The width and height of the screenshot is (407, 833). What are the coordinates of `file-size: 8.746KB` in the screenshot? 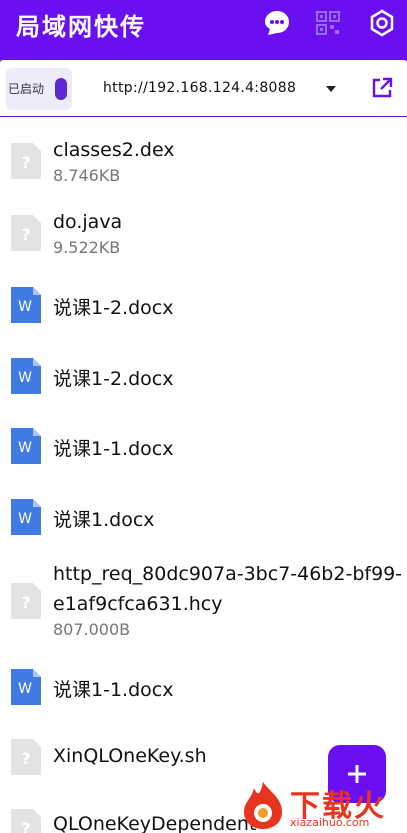 It's located at (87, 175).